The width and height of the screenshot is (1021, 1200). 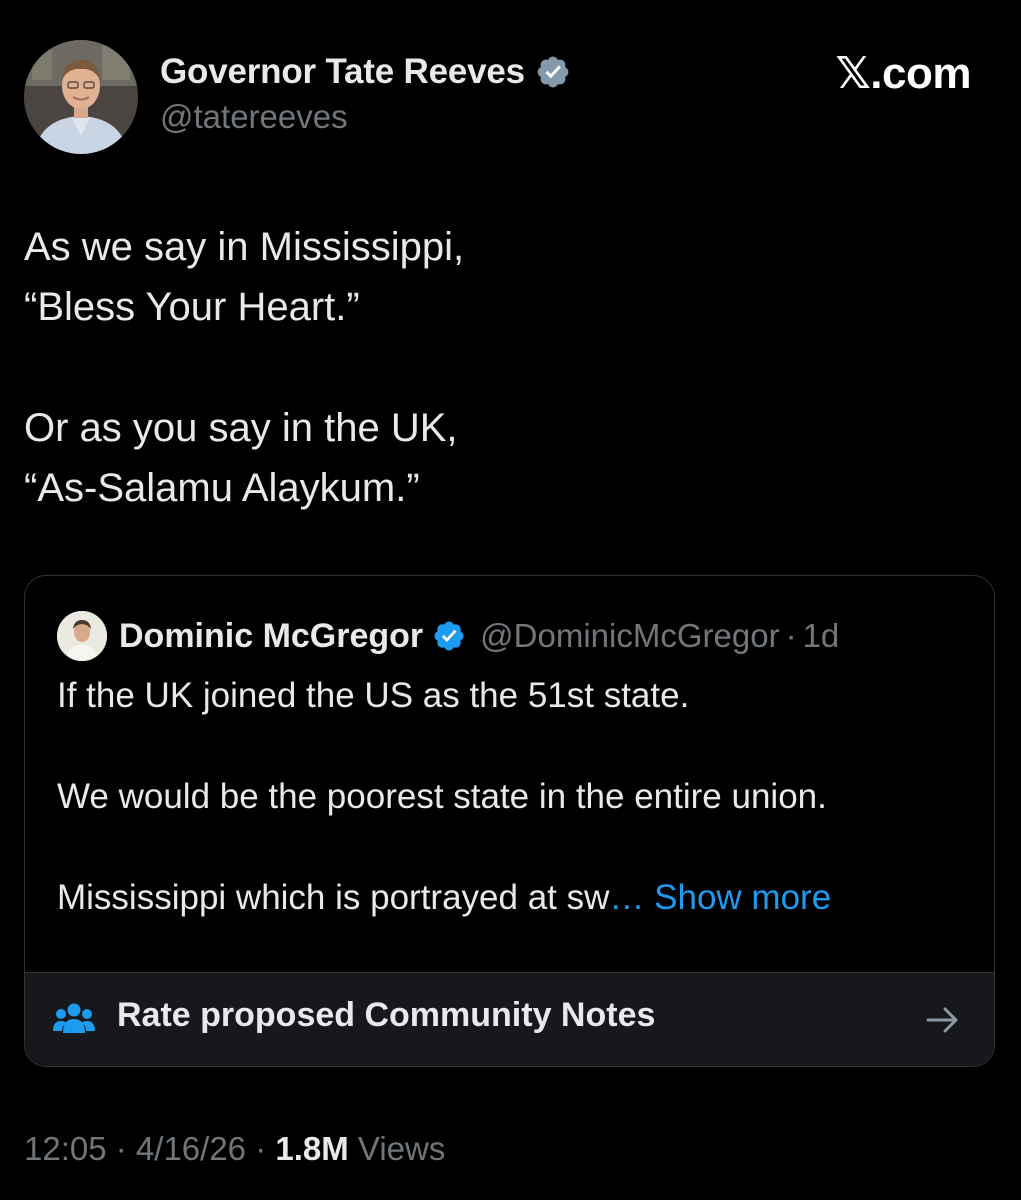 I want to click on show-more-link: Show more, so click(x=742, y=897).